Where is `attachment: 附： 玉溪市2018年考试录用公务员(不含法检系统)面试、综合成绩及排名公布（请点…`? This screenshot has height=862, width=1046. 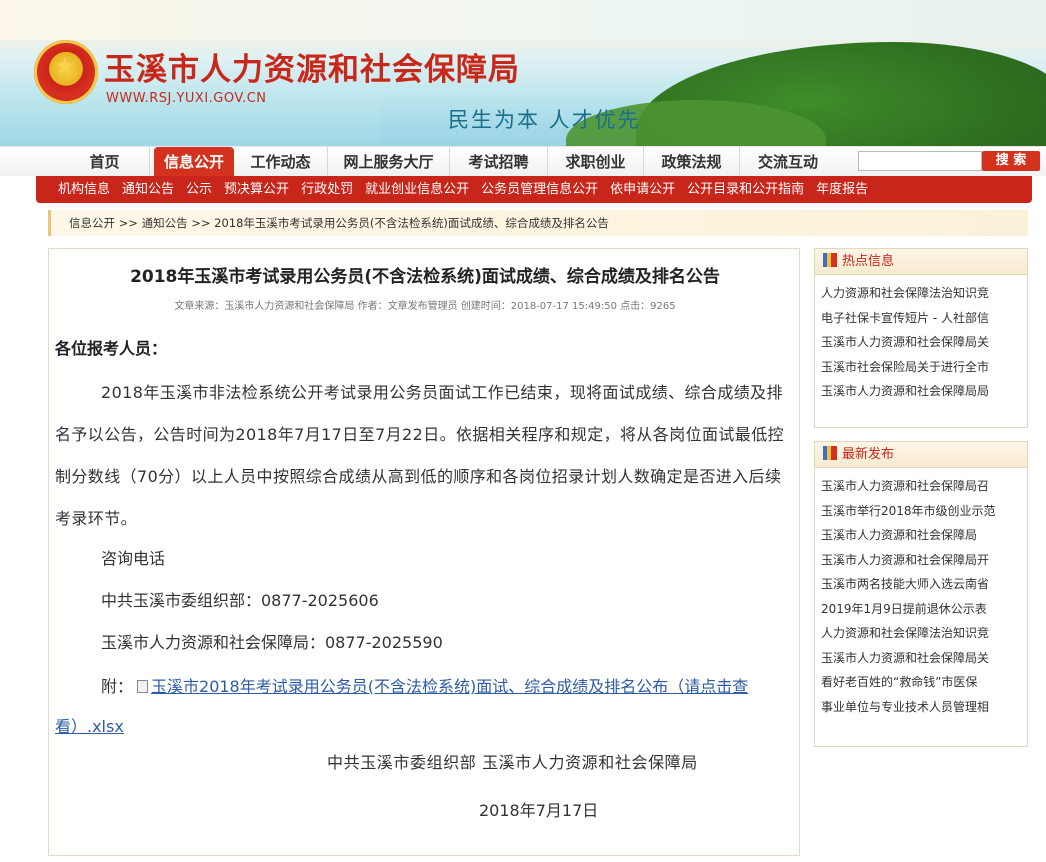 attachment: 附： 玉溪市2018年考试录用公务员(不含法检系统)面试、综合成绩及排名公布（请点… is located at coordinates (426, 707).